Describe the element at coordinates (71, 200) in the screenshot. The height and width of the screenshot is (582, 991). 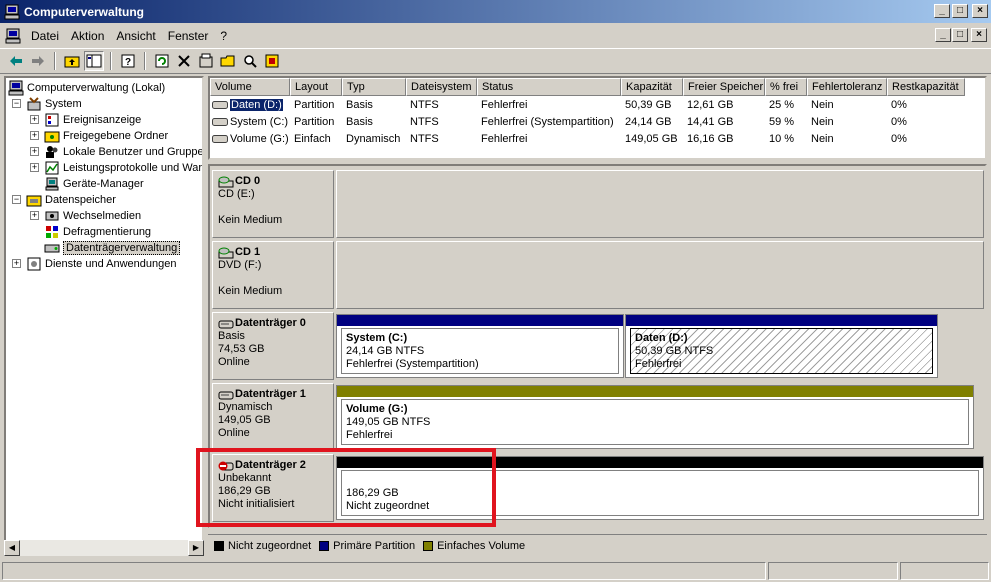
I see `tree-item-storage: Datenspeicher` at that location.